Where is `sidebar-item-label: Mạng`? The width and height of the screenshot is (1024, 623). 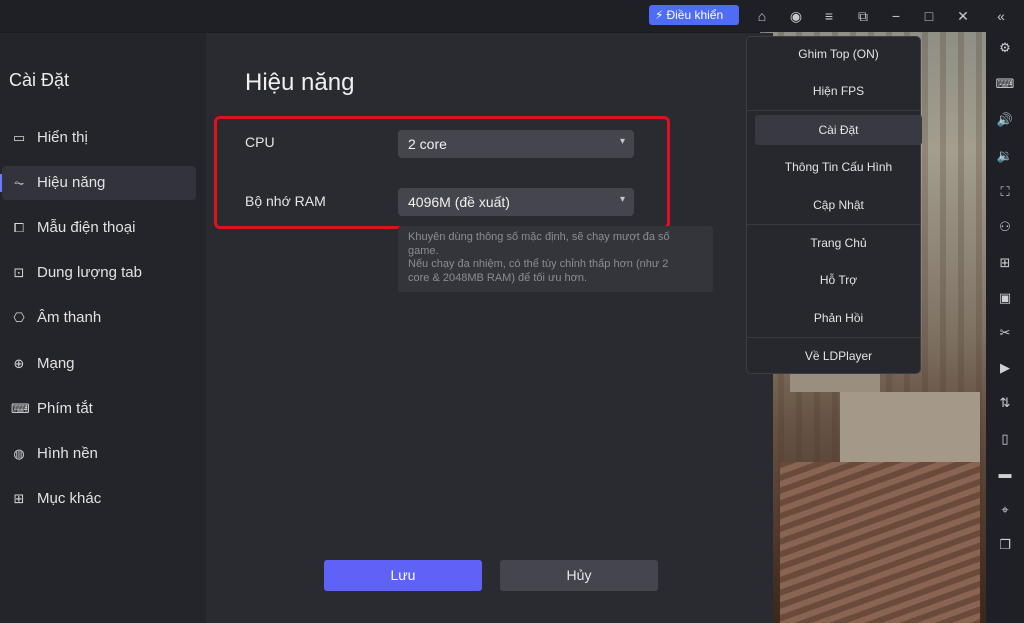 sidebar-item-label: Mạng is located at coordinates (56, 363).